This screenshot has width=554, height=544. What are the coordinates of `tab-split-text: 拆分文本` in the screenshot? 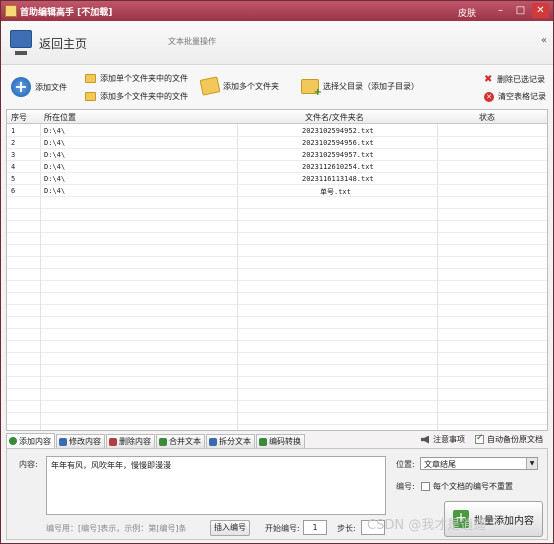 It's located at (230, 441).